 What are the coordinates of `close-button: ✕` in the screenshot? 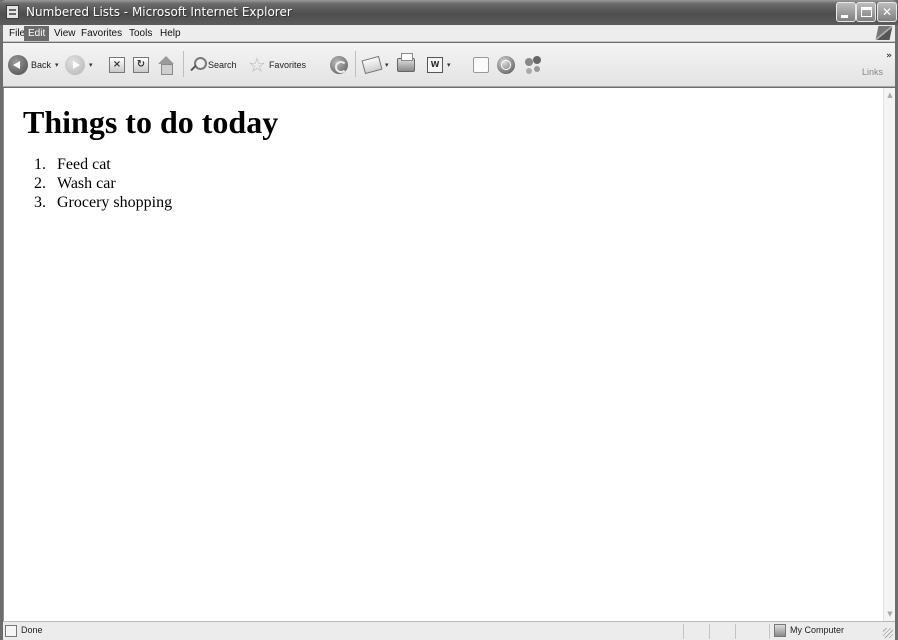 It's located at (887, 12).